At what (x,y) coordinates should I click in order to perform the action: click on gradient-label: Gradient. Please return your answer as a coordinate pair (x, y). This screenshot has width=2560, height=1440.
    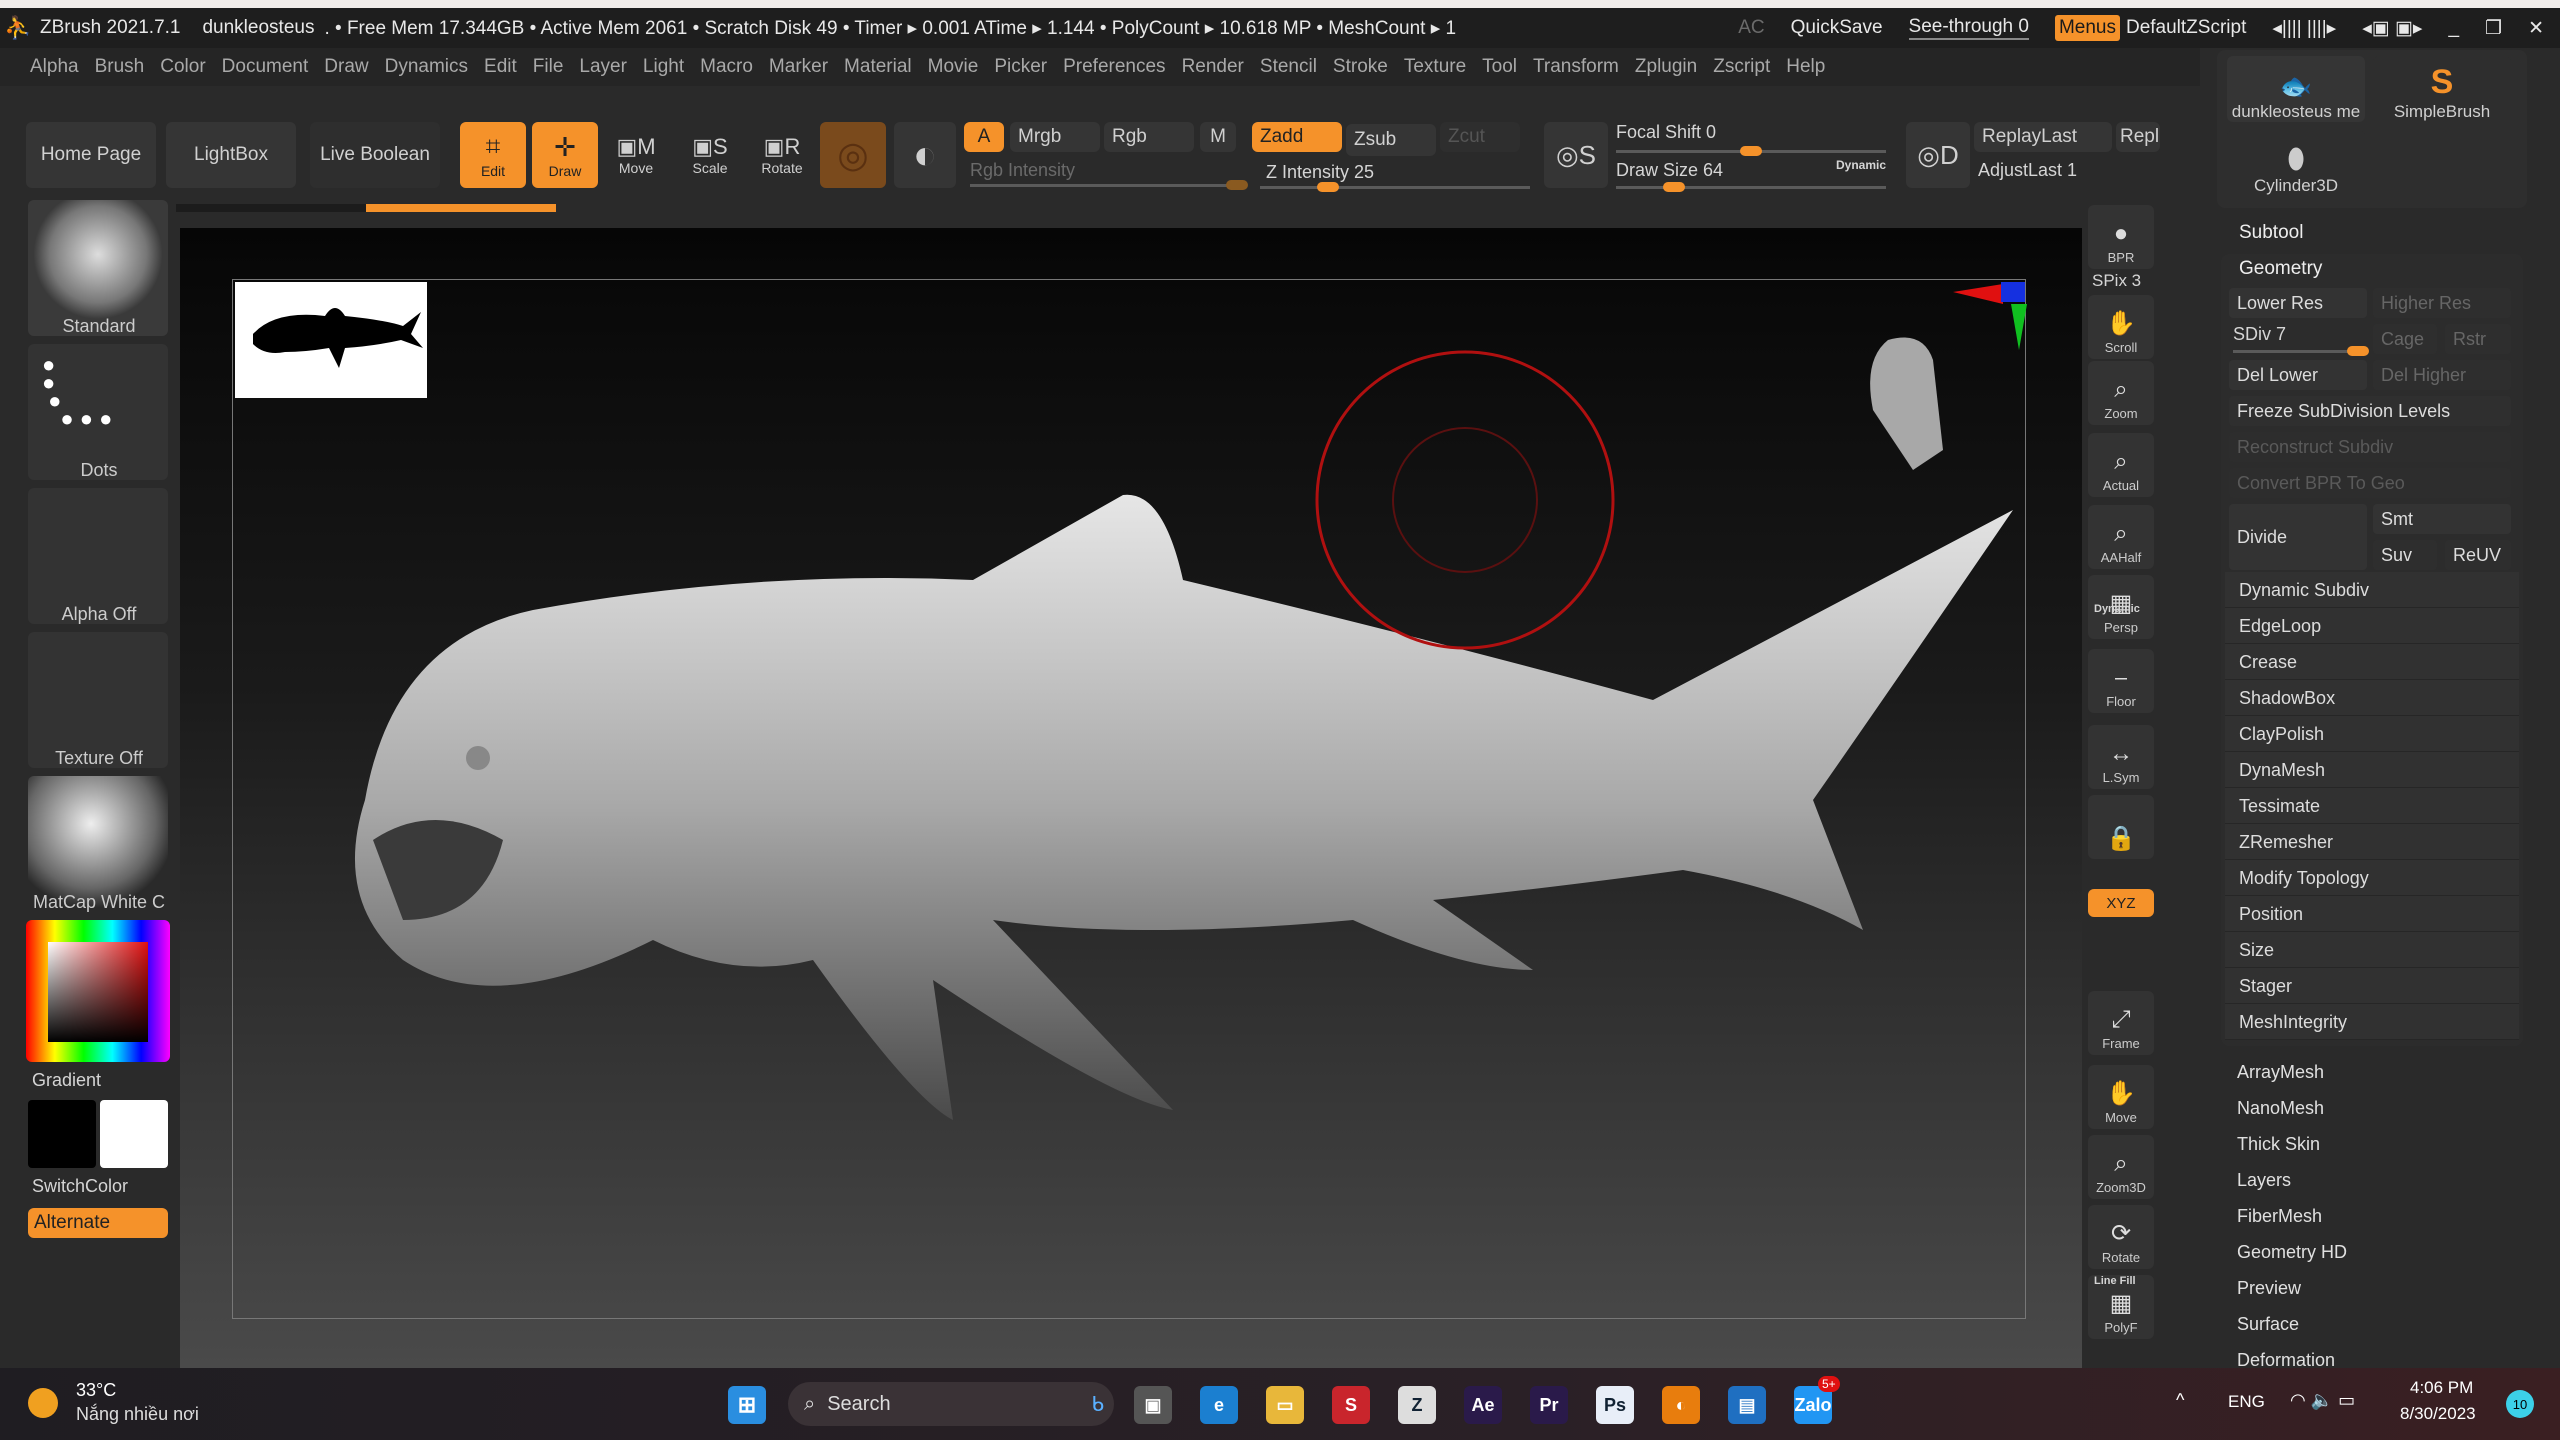
    Looking at the image, I should click on (66, 1080).